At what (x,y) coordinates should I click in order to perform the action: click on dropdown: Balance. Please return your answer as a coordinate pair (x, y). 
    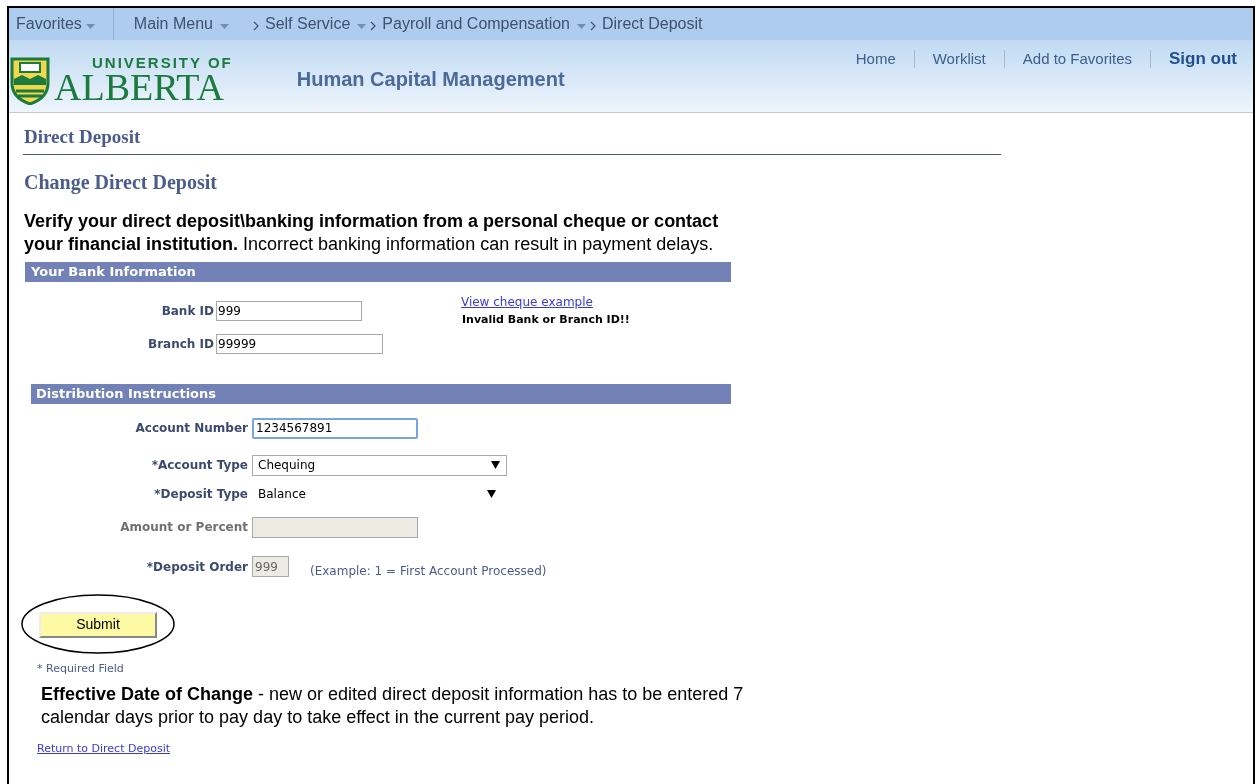
    Looking at the image, I should click on (377, 494).